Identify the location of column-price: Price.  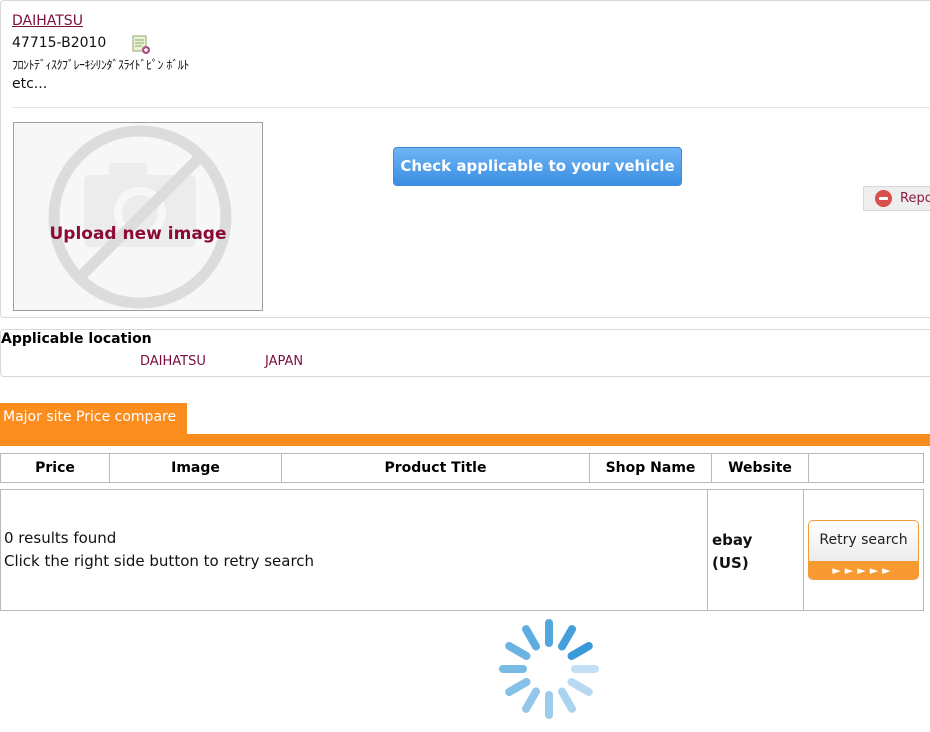
(55, 468).